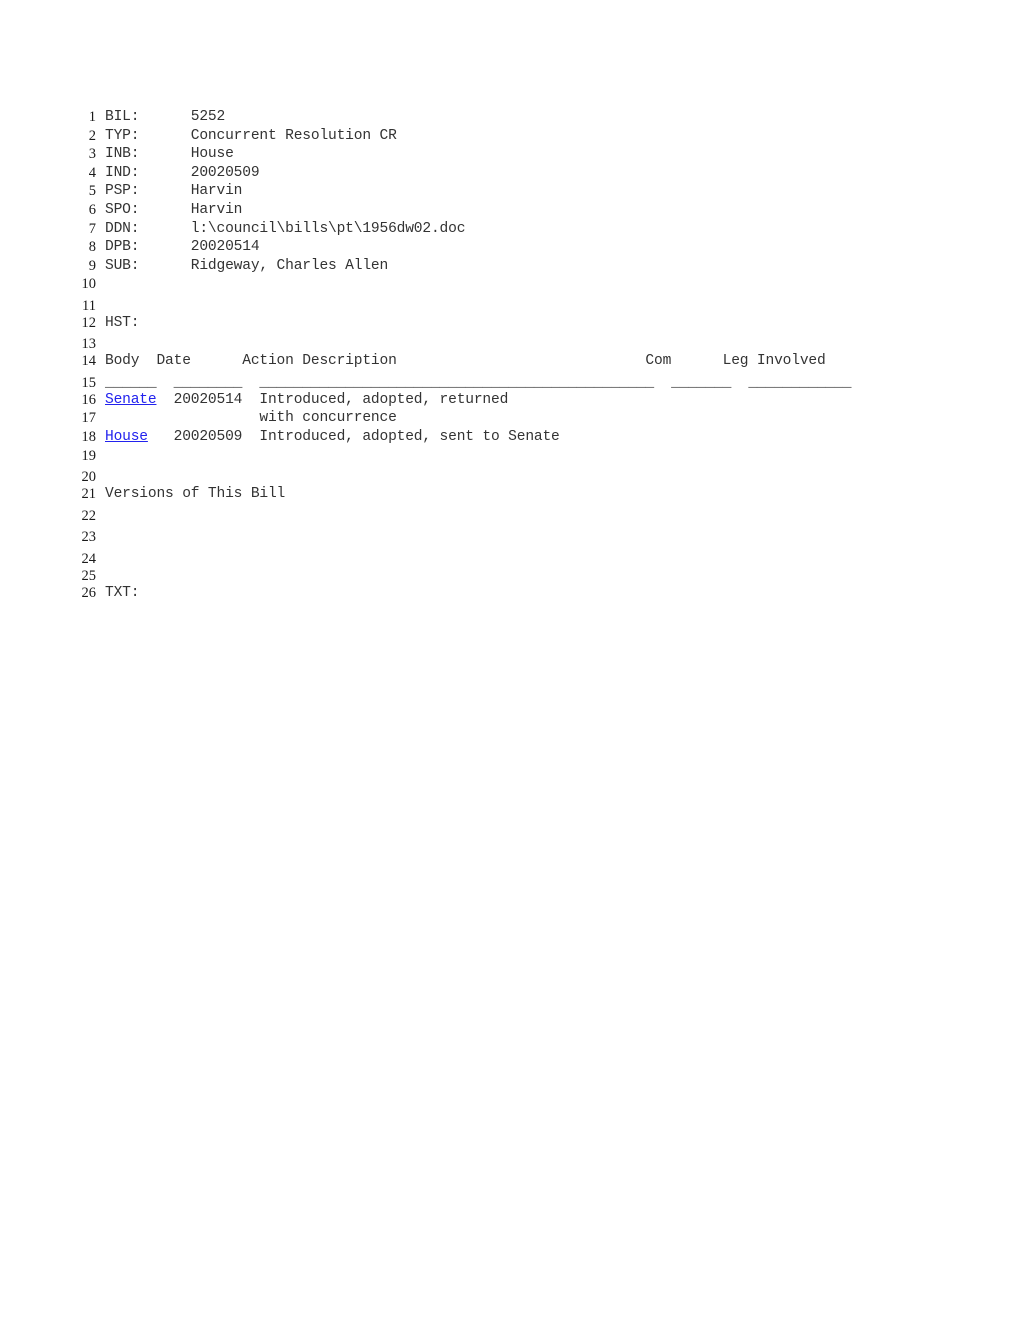  I want to click on line-number: 7, so click(92, 228).